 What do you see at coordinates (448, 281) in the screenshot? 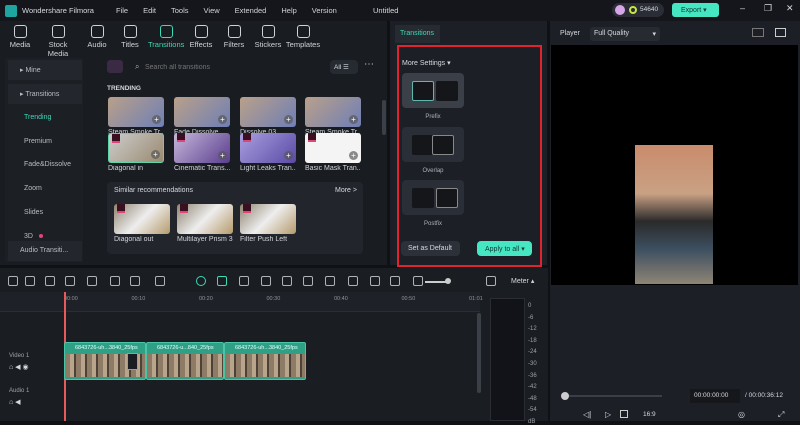
I see `zoom-slider-handle` at bounding box center [448, 281].